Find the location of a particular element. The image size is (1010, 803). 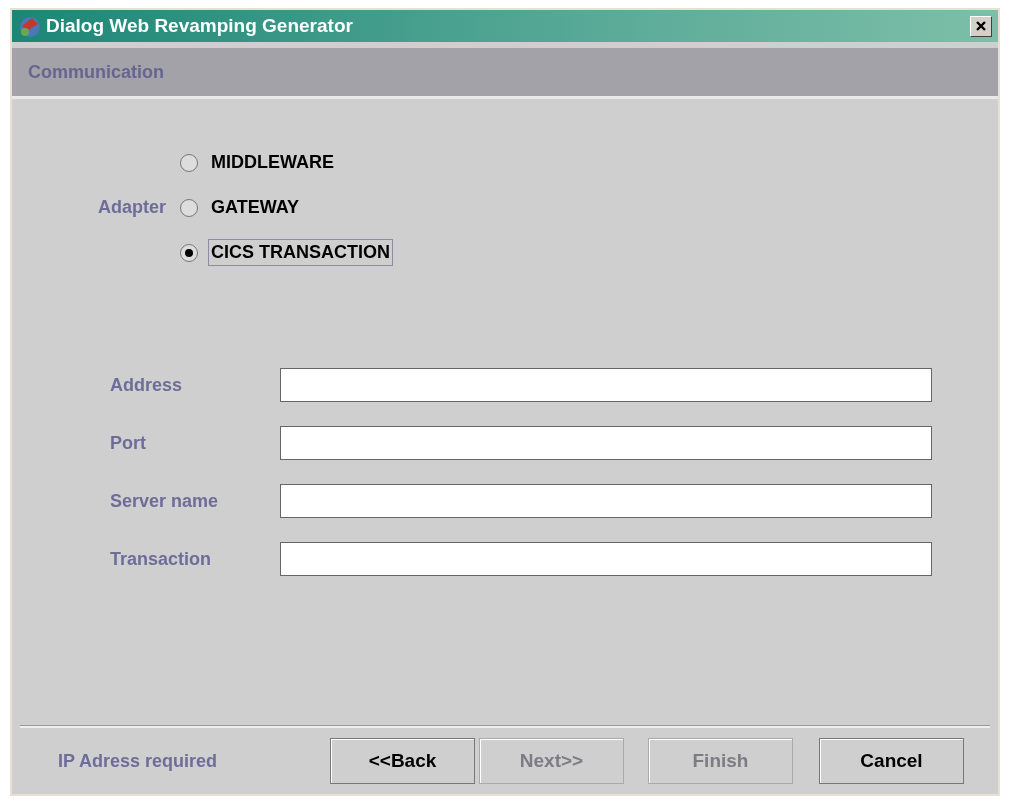

close-button is located at coordinates (981, 26).